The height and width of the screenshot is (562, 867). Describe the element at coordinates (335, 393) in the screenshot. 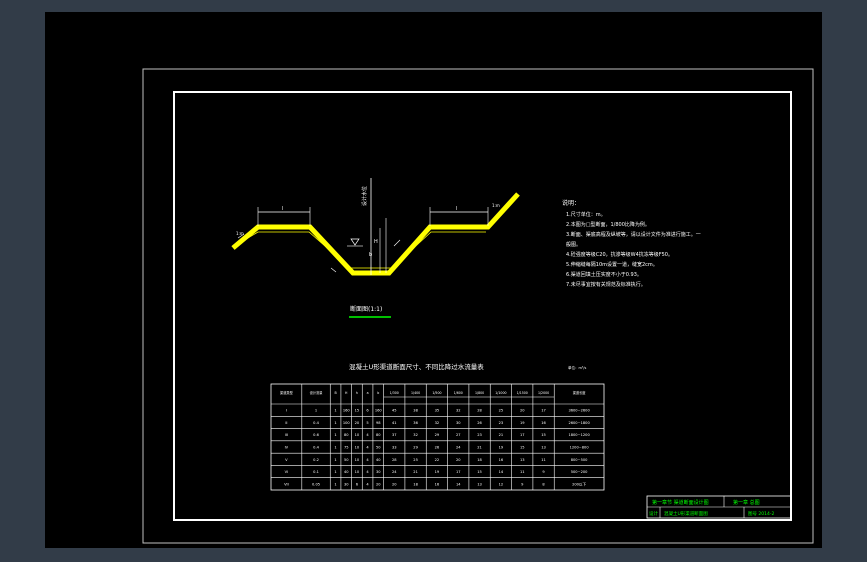

I see `table-header-cell: B` at that location.